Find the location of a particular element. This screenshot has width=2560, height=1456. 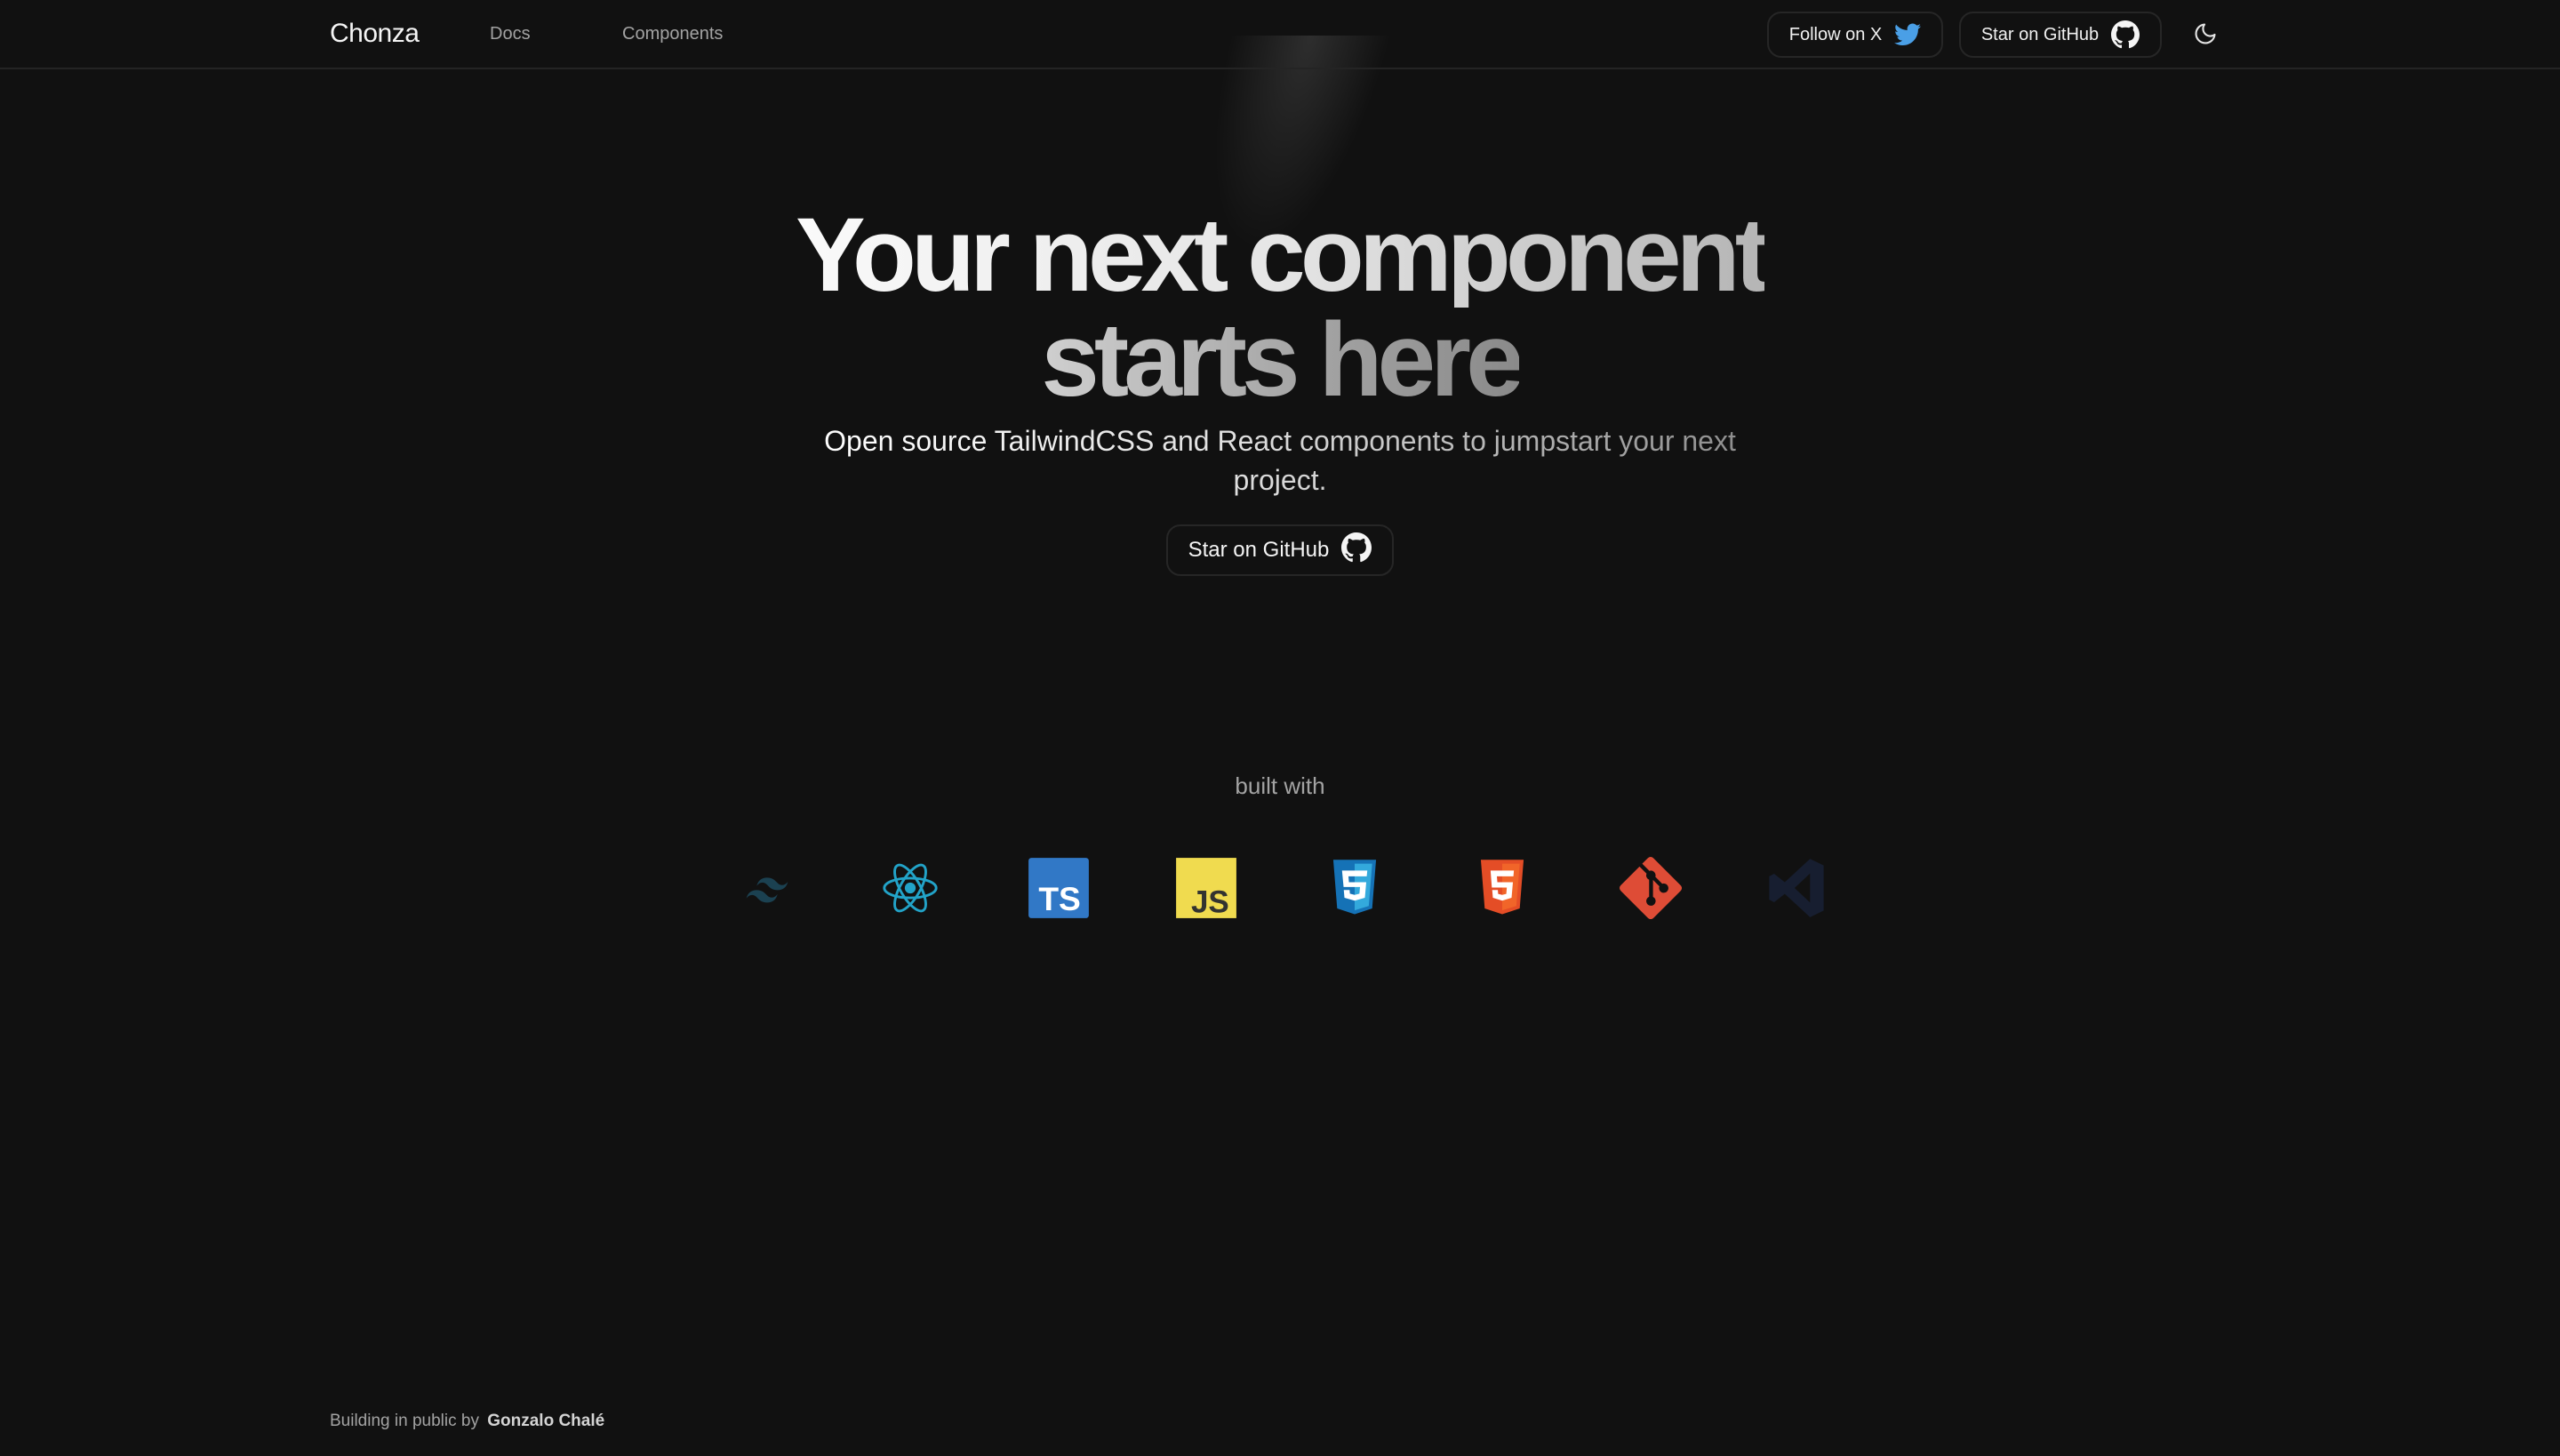

svg-text: JS is located at coordinates (1210, 901).